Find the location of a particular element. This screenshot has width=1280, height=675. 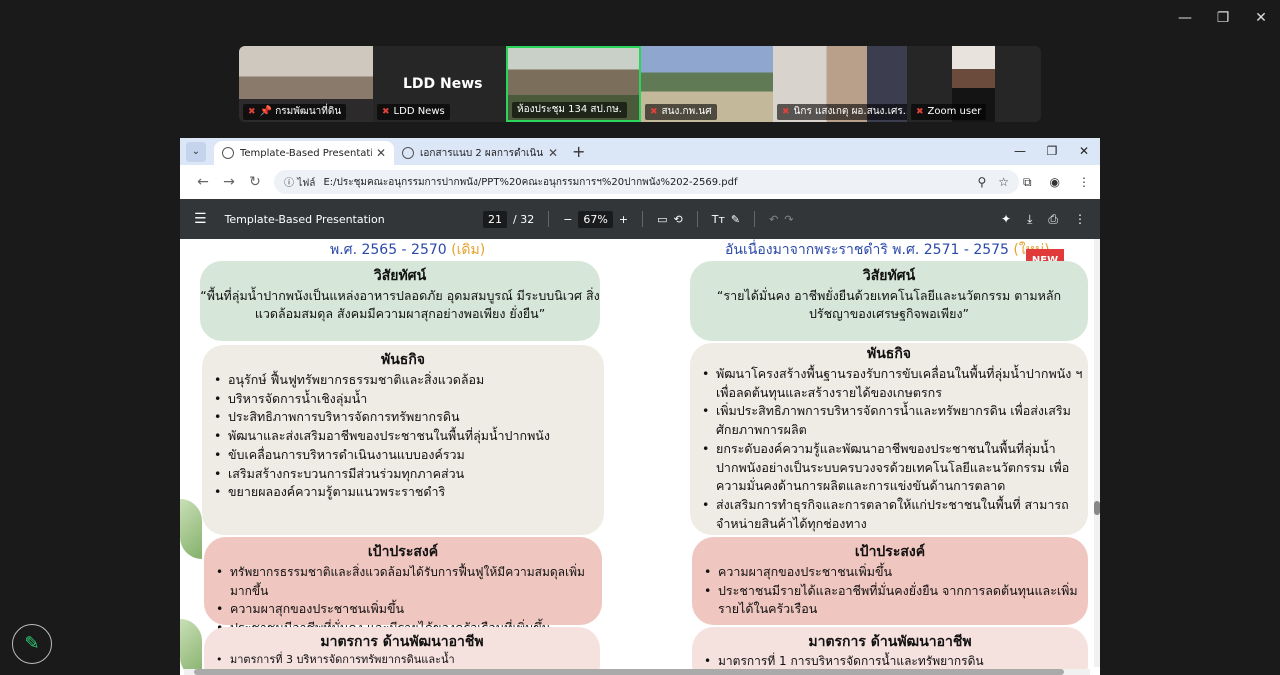

text-tool-icon: Tт is located at coordinates (718, 219).